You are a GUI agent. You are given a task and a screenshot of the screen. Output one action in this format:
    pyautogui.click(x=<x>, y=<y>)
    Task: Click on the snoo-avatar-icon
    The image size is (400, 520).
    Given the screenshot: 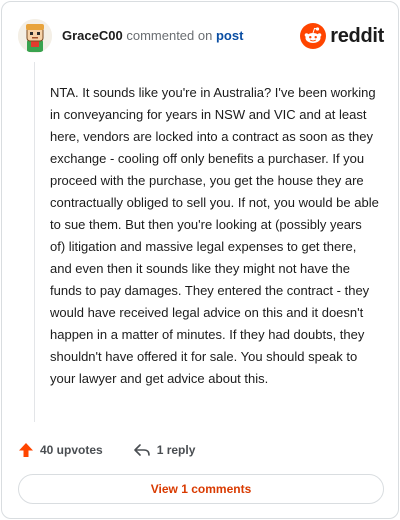 What is the action you would take?
    pyautogui.click(x=35, y=36)
    